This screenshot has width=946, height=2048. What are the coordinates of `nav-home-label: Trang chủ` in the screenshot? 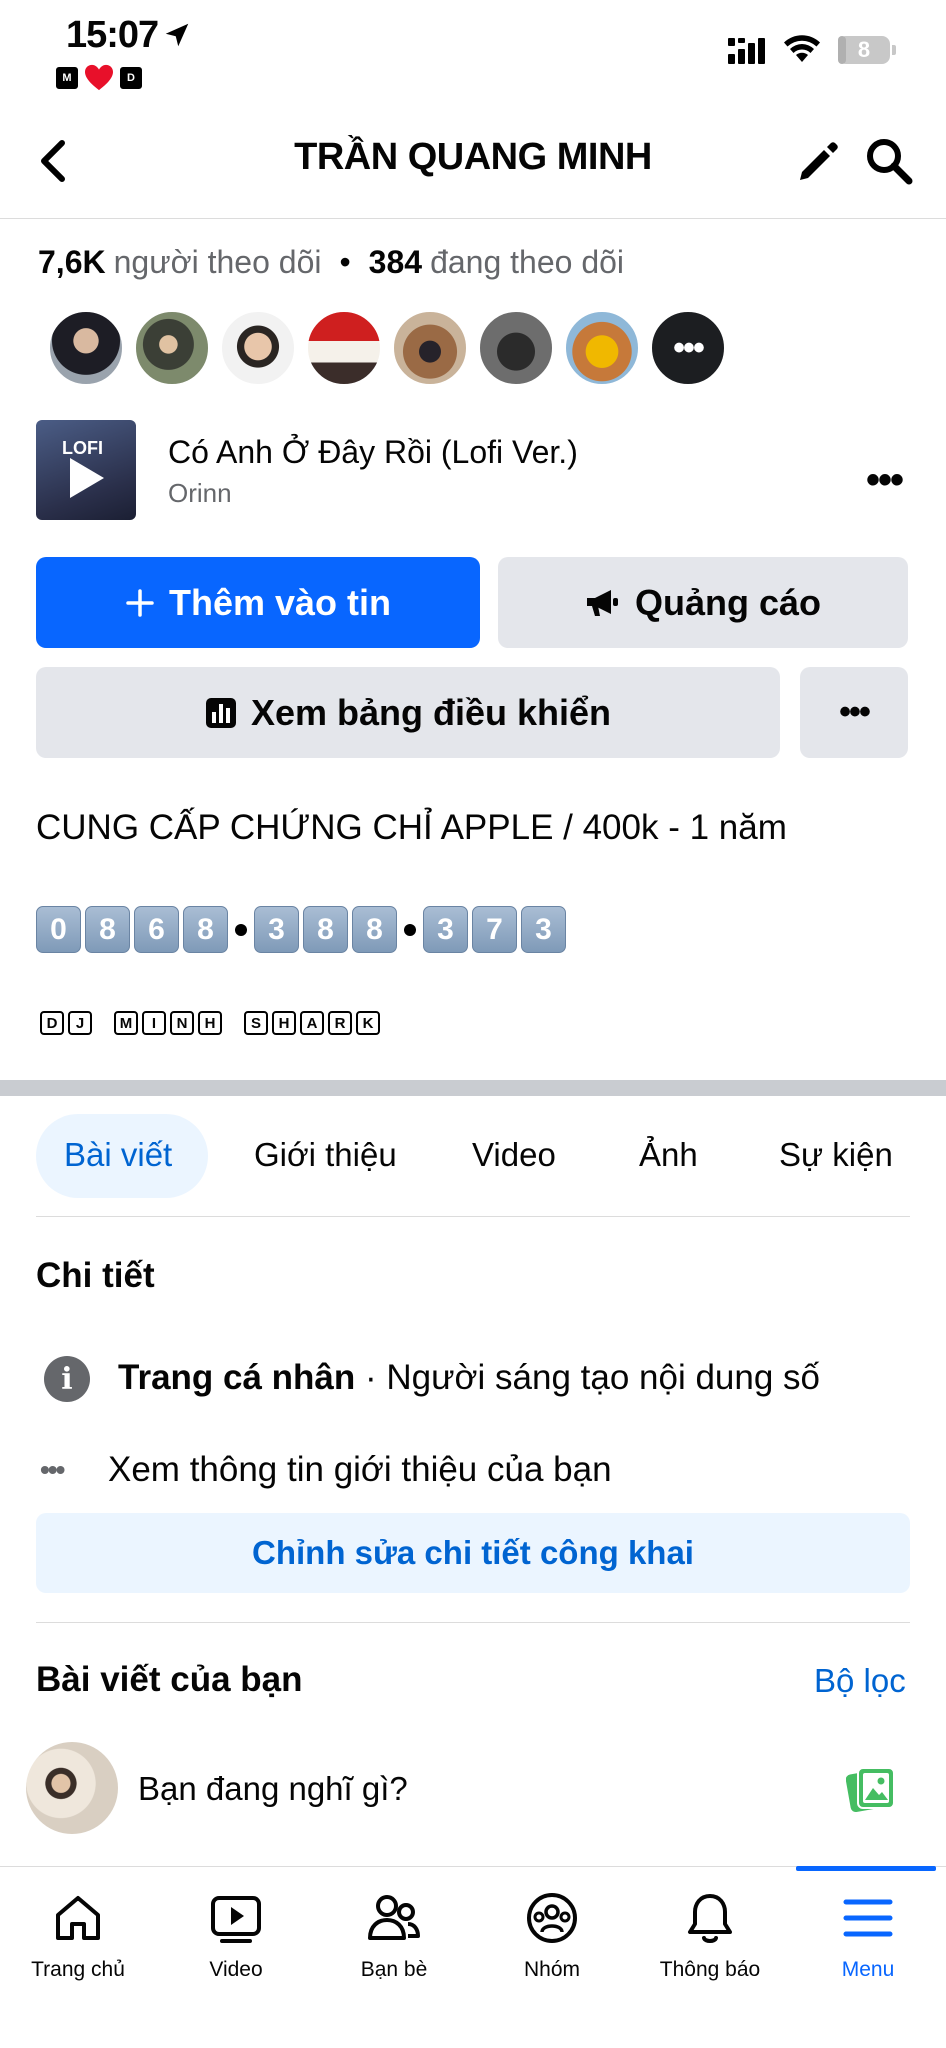 It's located at (78, 1969).